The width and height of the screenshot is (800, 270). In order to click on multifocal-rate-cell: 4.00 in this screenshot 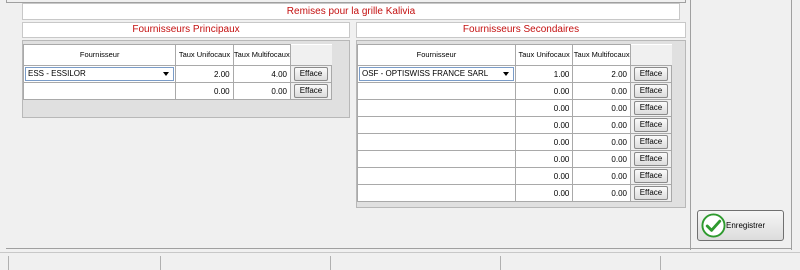, I will do `click(261, 74)`.